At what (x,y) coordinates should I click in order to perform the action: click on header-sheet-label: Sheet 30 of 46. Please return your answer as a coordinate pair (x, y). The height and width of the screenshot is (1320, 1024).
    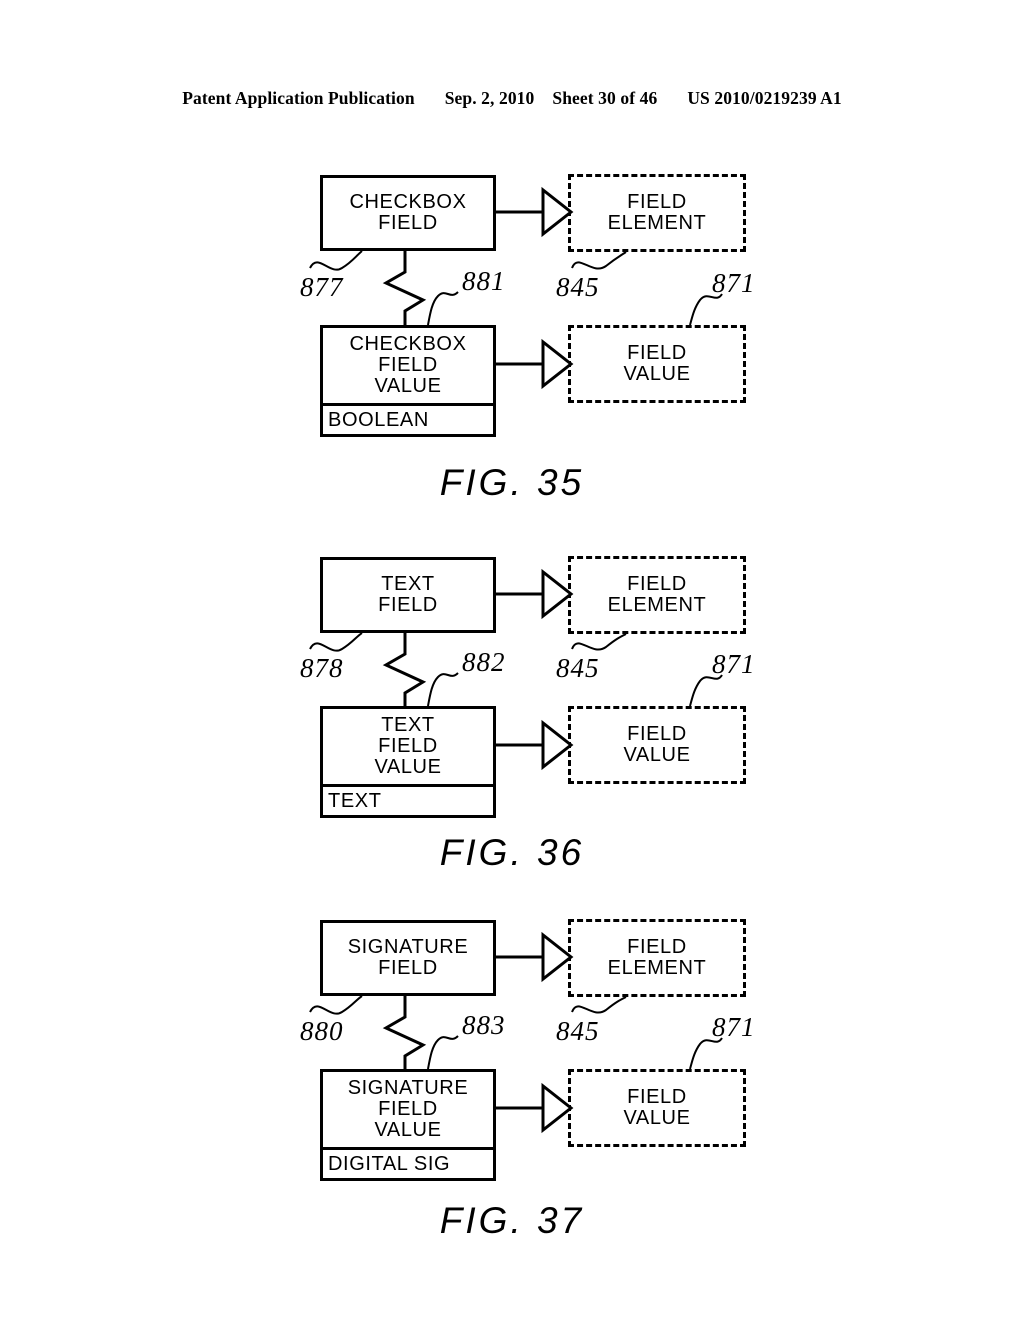
    Looking at the image, I should click on (605, 98).